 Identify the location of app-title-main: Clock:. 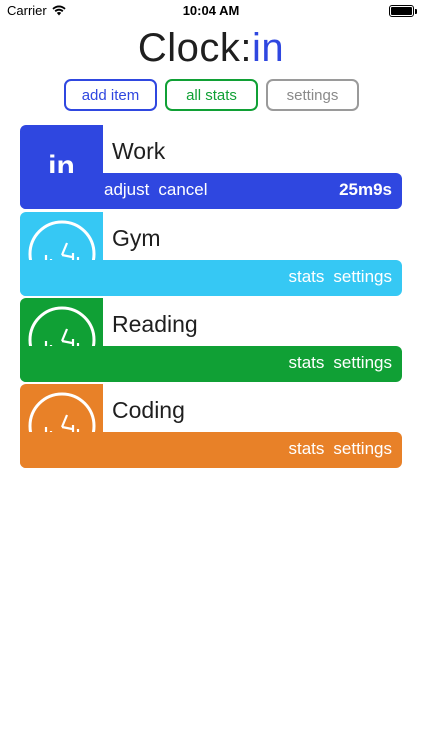
(194, 48).